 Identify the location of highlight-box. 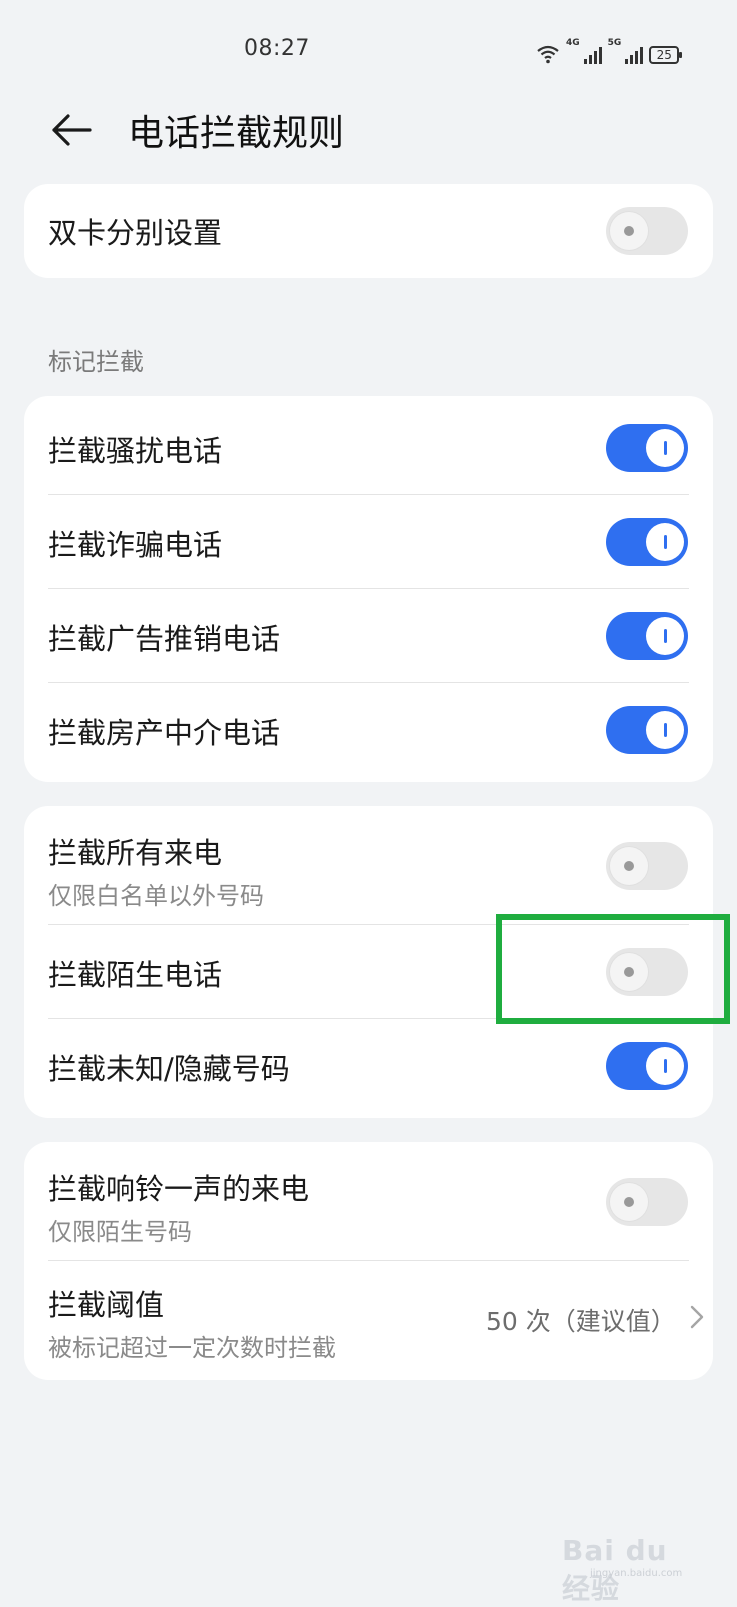
(613, 969).